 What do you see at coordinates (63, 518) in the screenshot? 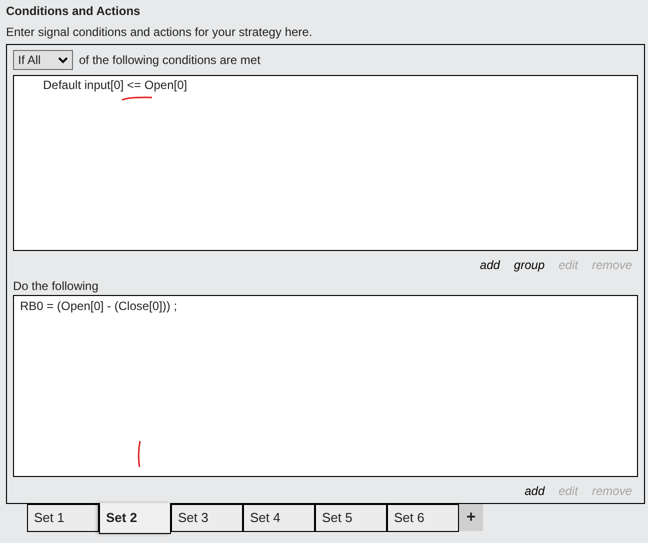
I see `set-tab: Set 1` at bounding box center [63, 518].